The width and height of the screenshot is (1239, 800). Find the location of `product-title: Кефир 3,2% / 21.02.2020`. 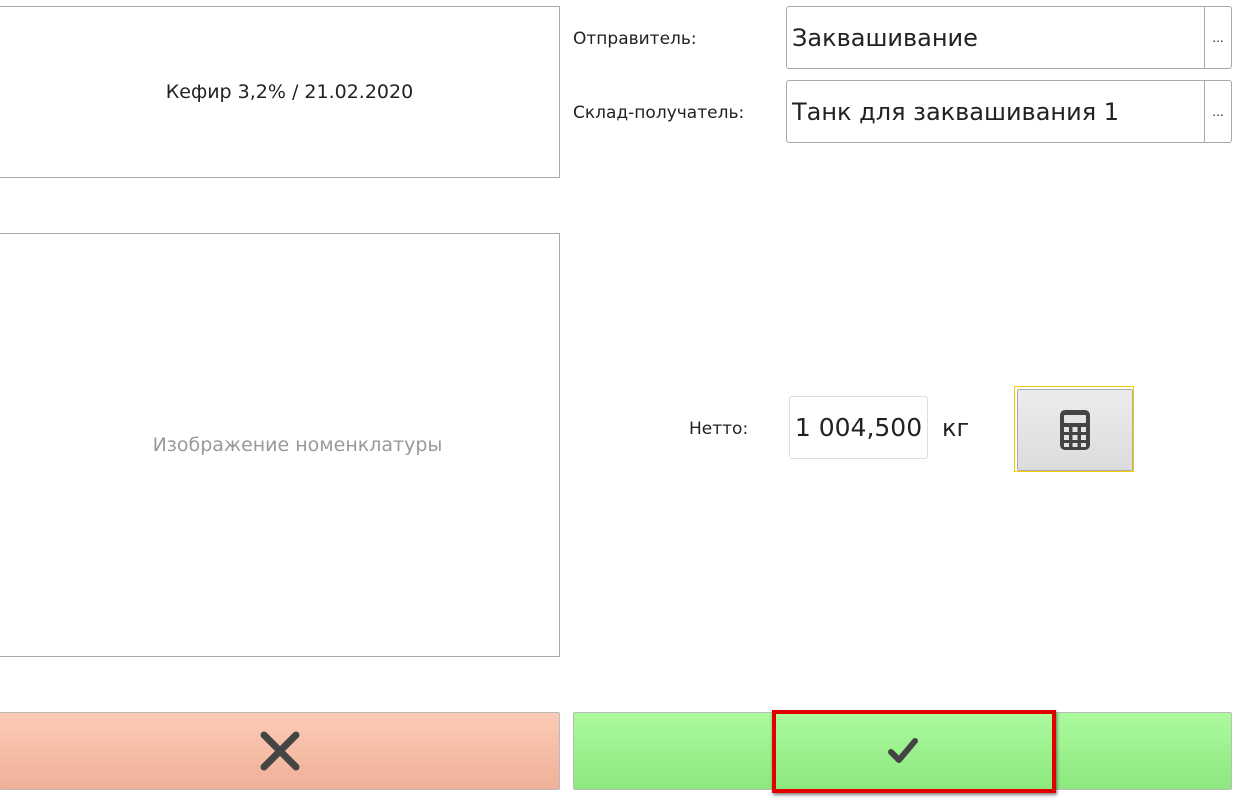

product-title: Кефир 3,2% / 21.02.2020 is located at coordinates (289, 92).